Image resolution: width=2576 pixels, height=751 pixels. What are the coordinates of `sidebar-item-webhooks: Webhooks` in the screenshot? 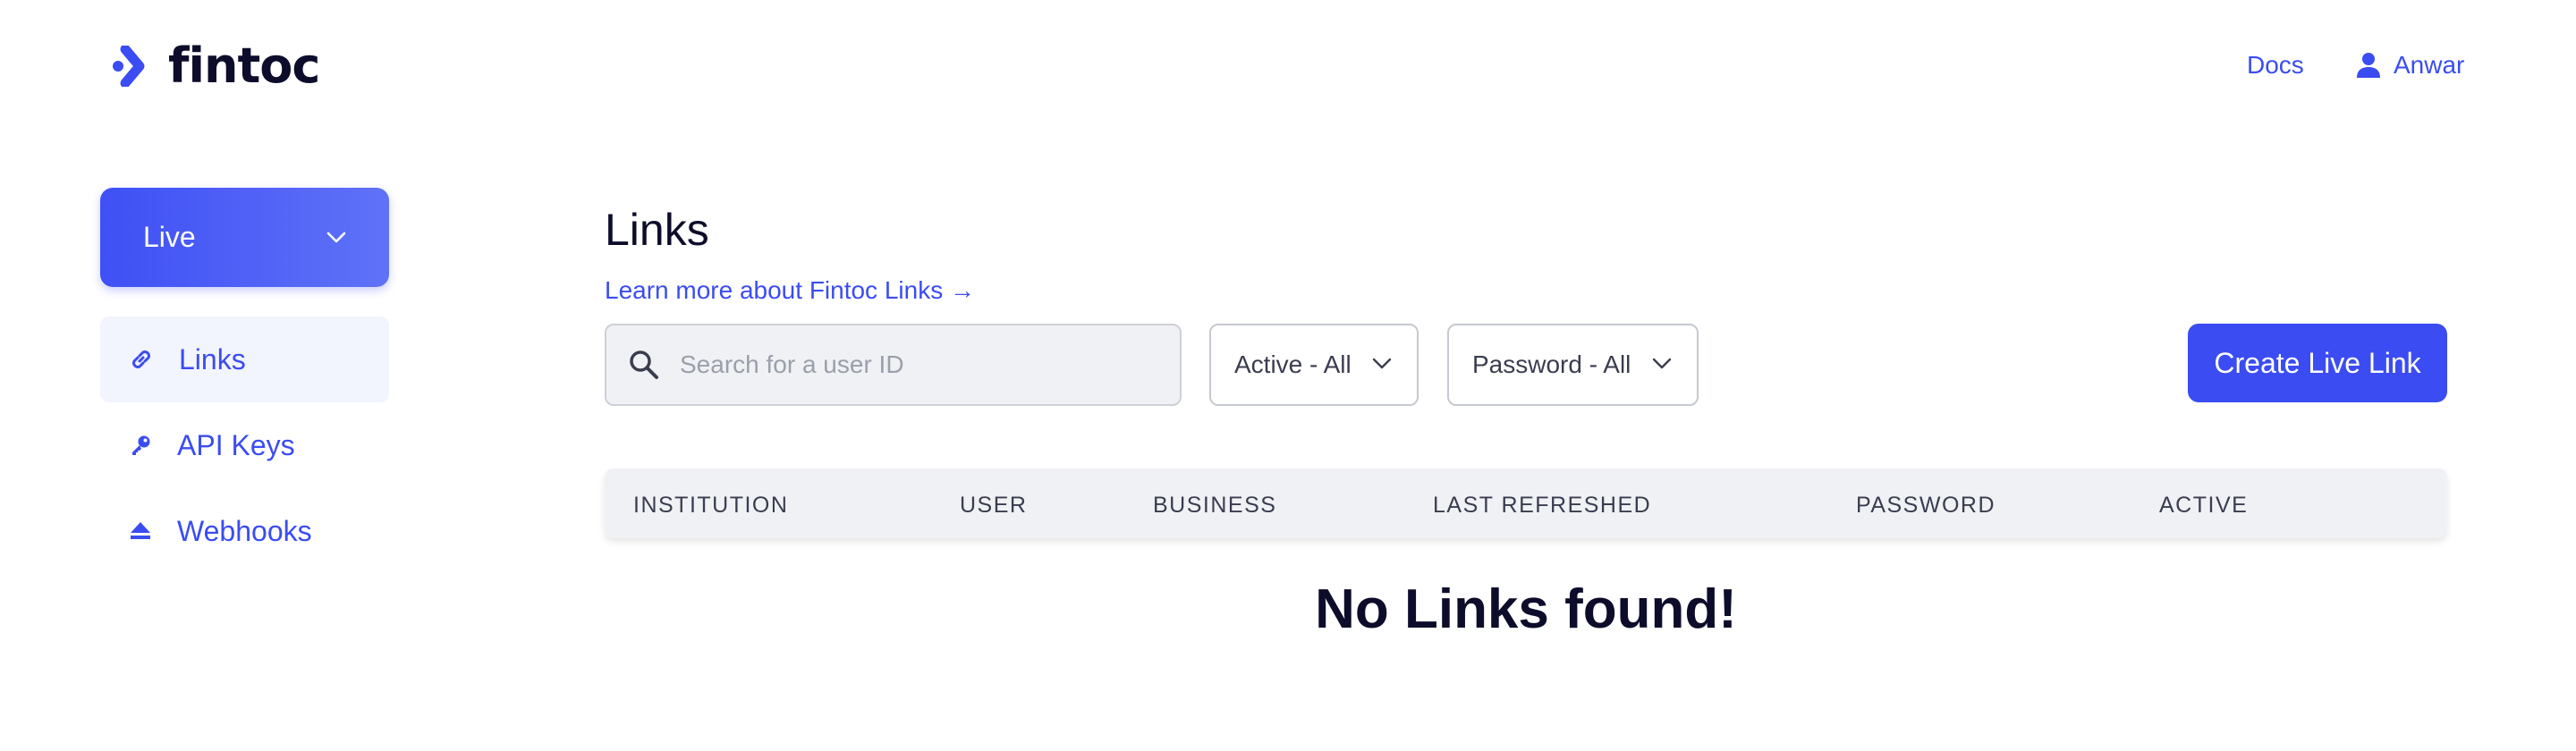 It's located at (244, 531).